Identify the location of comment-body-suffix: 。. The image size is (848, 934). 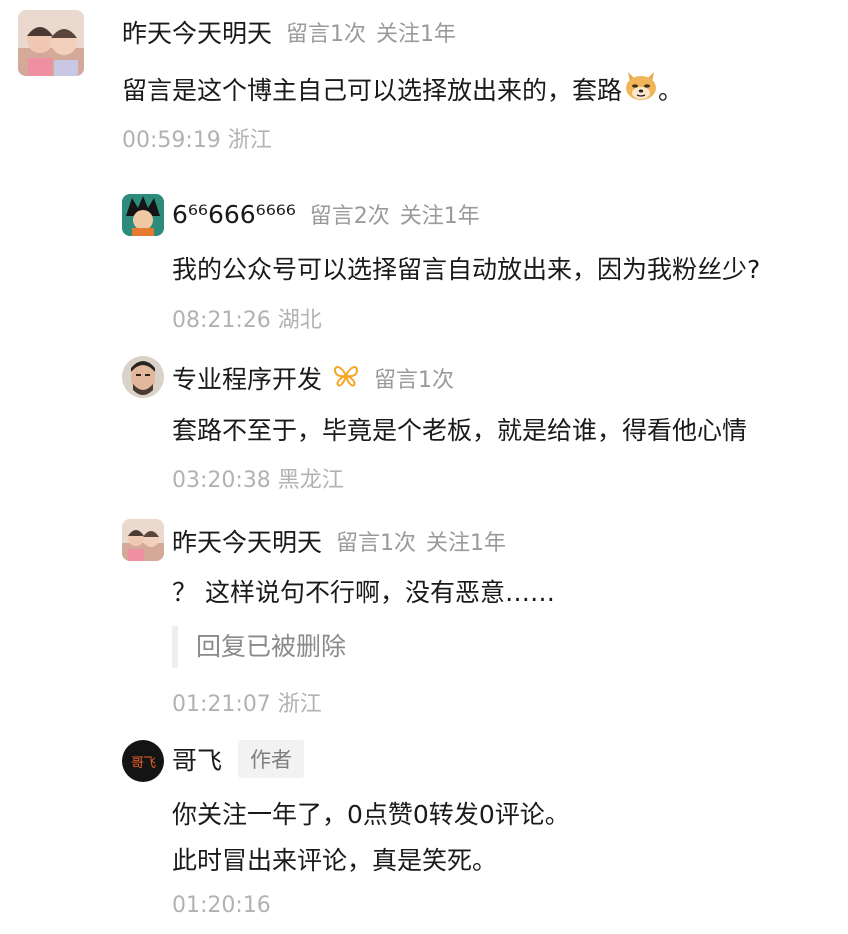
(671, 90).